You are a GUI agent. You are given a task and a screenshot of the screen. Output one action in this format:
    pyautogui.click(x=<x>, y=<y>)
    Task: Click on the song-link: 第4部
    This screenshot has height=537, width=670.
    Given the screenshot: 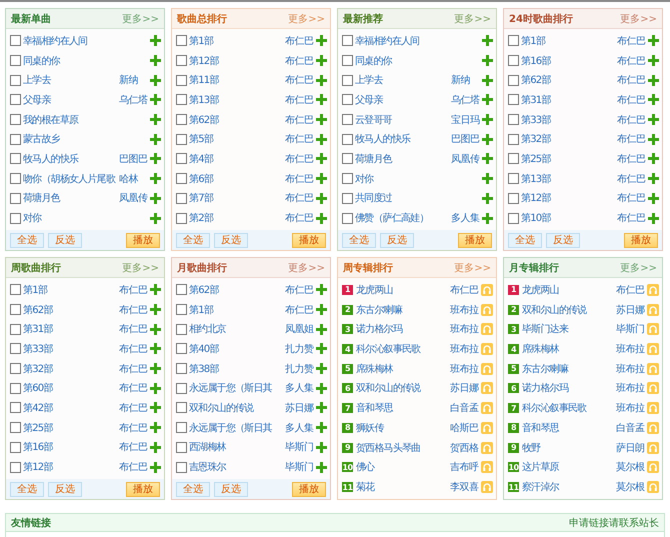 What is the action you would take?
    pyautogui.click(x=236, y=159)
    